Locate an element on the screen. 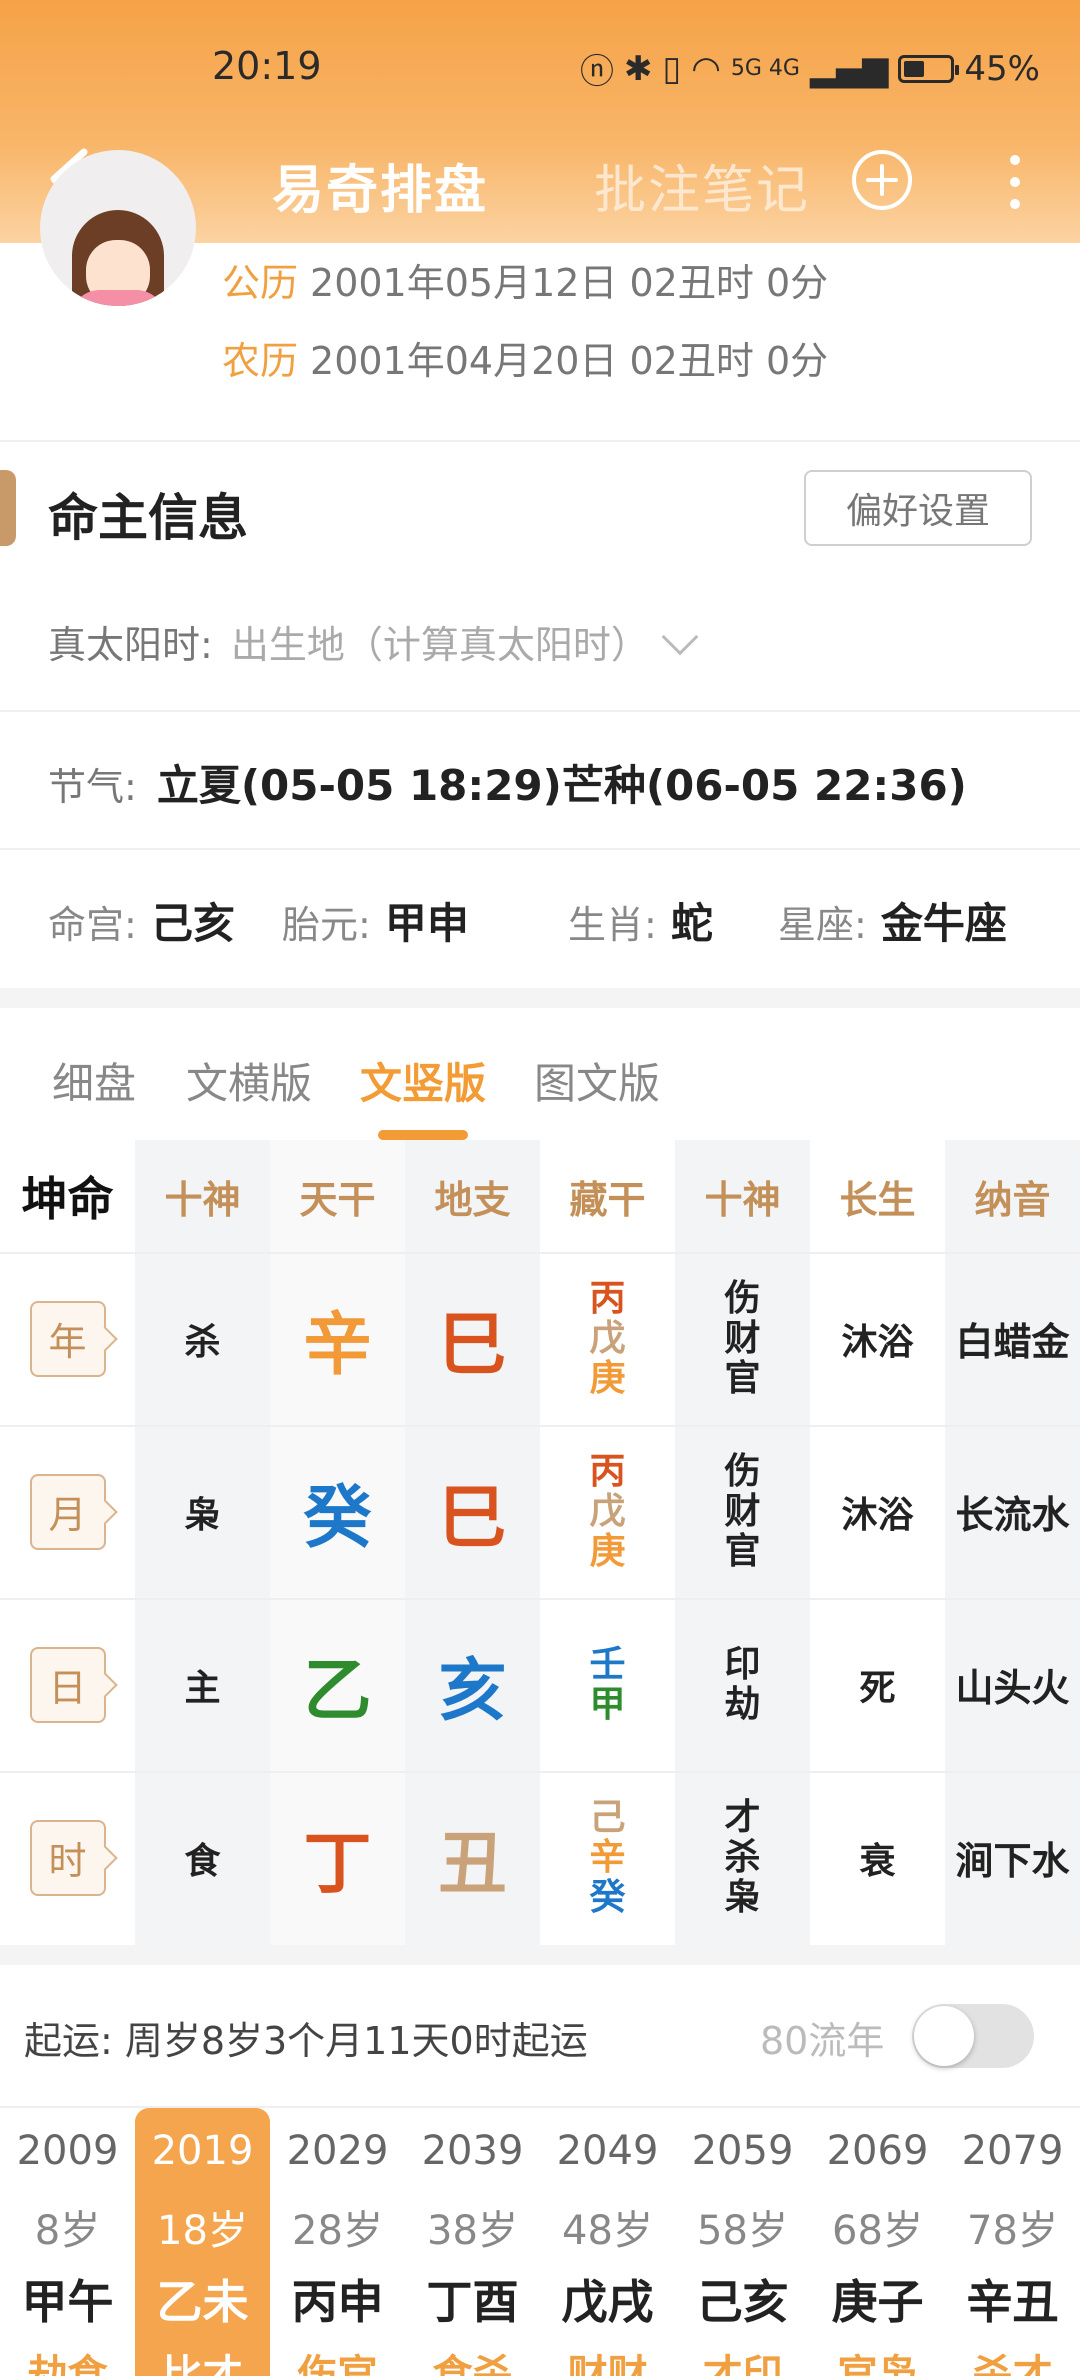  add-circle-icon is located at coordinates (882, 180).